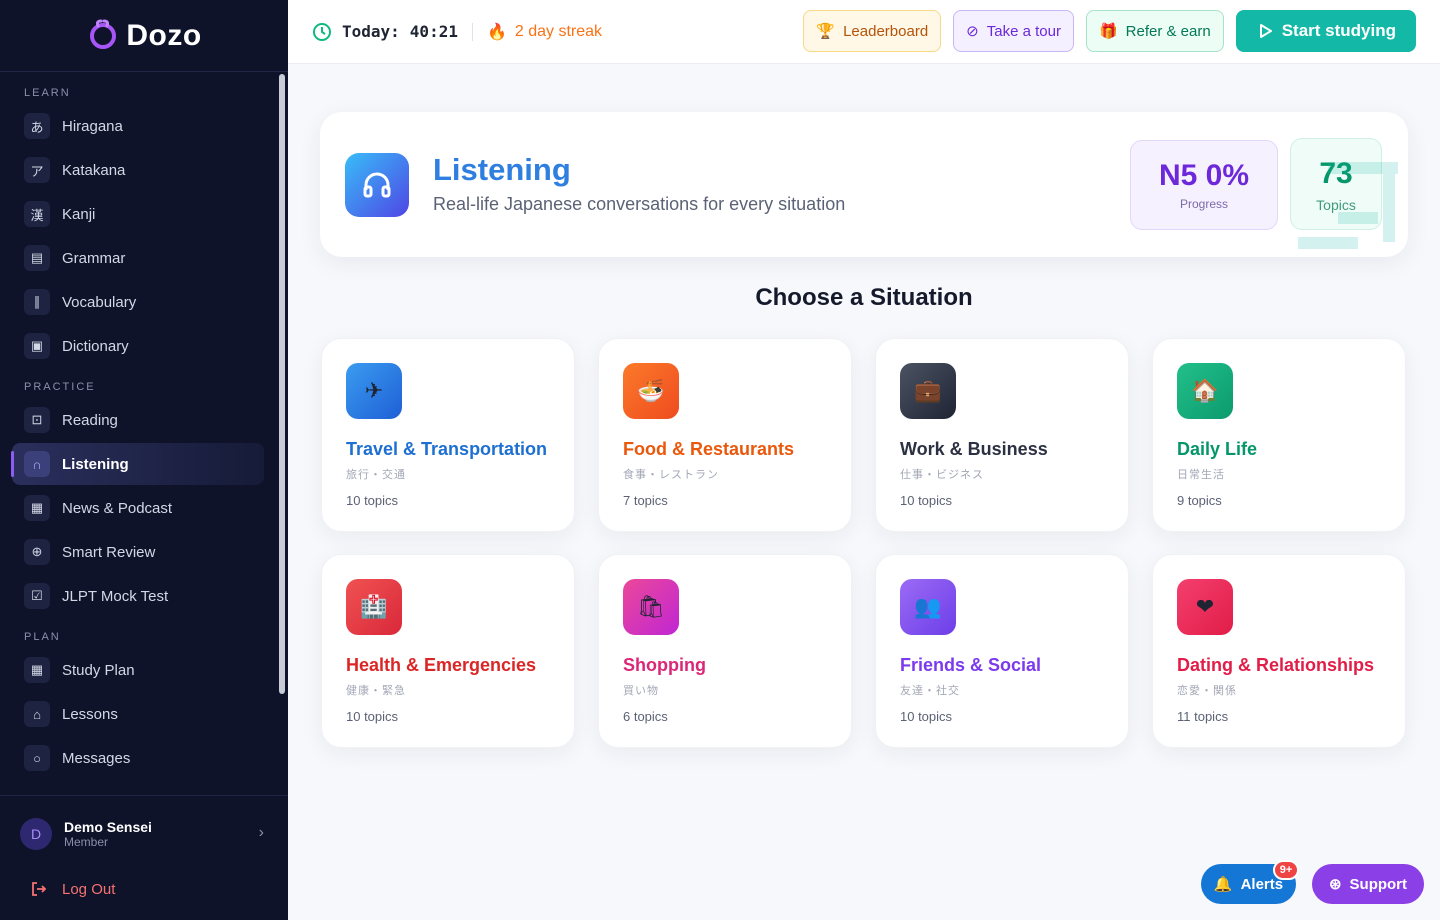 This screenshot has height=920, width=1440. What do you see at coordinates (544, 32) in the screenshot?
I see `streak: 🔥 2 day streak` at bounding box center [544, 32].